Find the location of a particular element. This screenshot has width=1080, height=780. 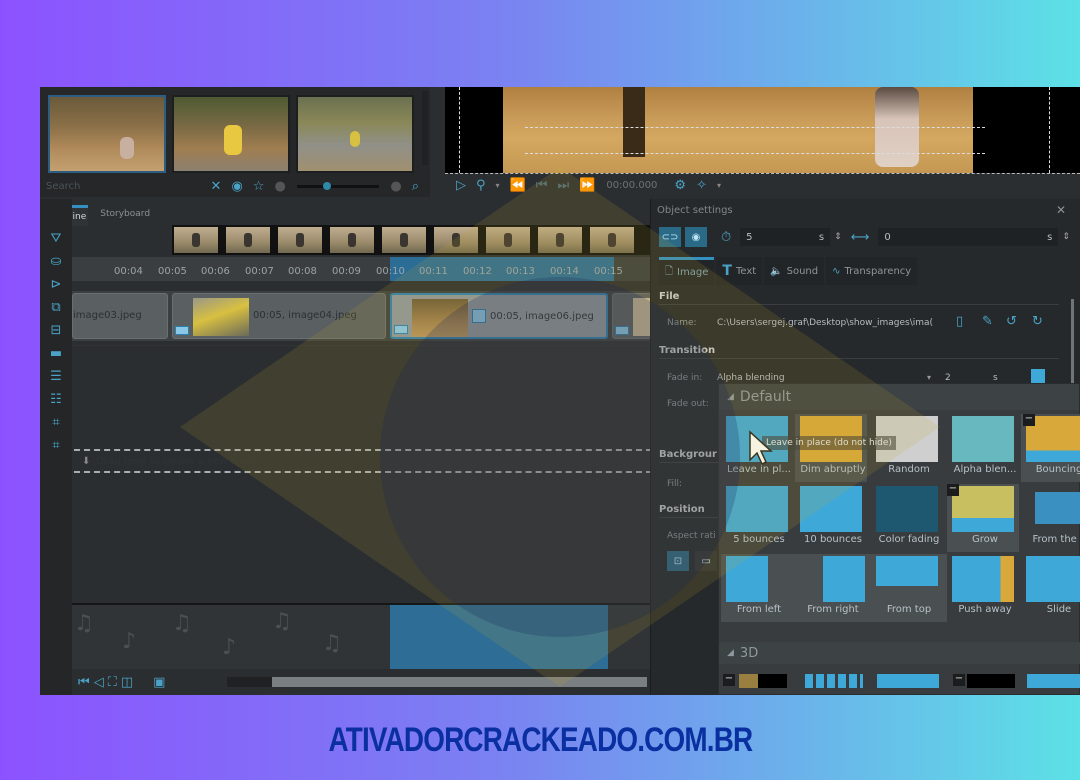

timeline-scrollbar is located at coordinates (437, 682).